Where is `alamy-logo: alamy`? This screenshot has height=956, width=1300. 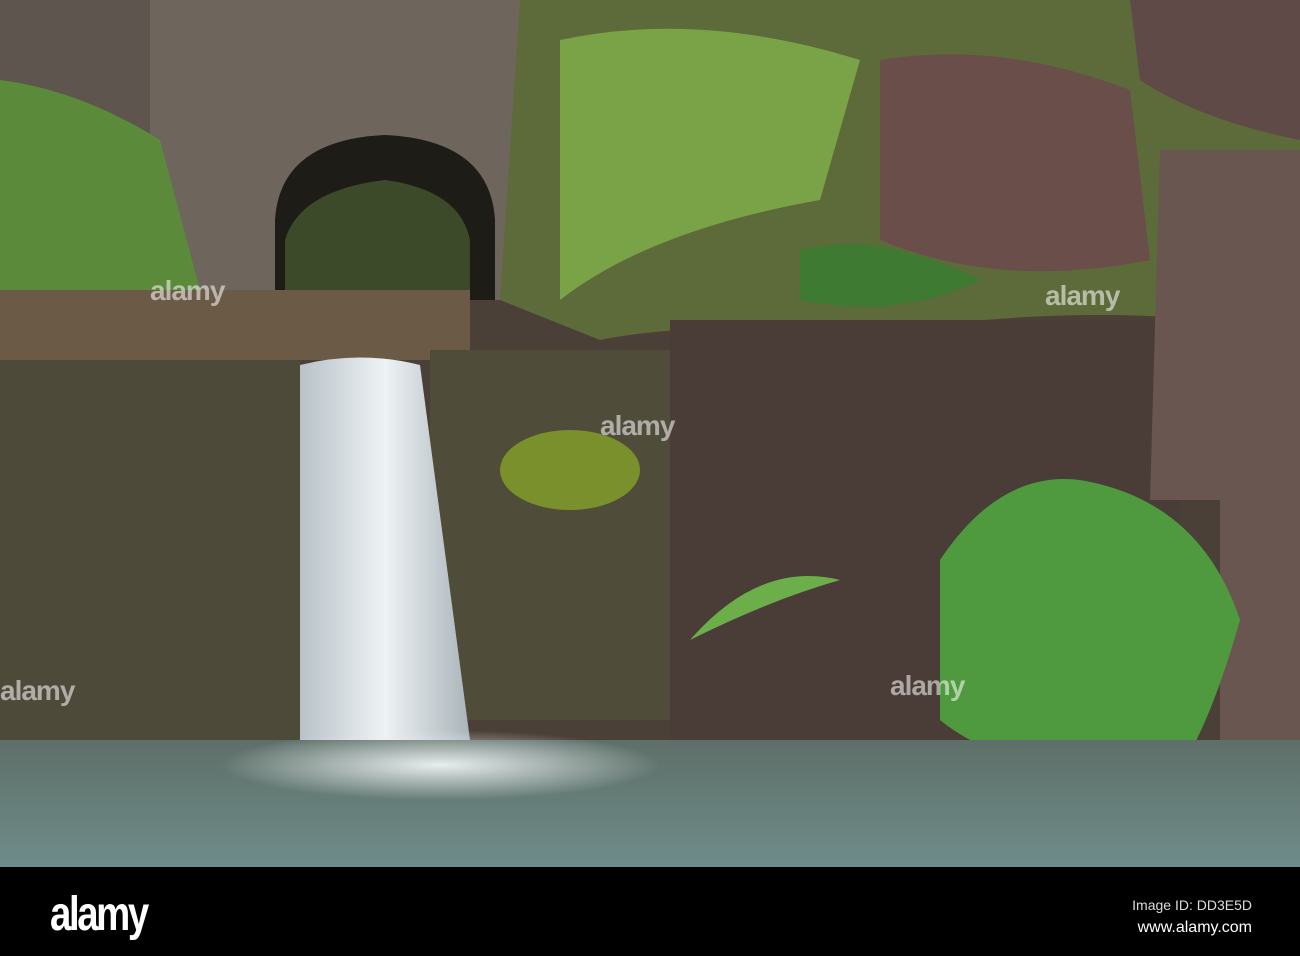 alamy-logo: alamy is located at coordinates (99, 914).